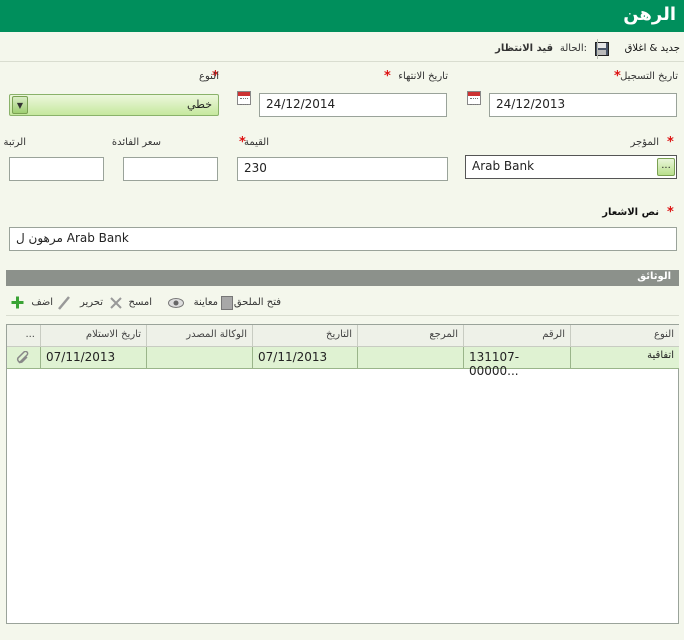 The height and width of the screenshot is (640, 684). I want to click on type-select: ▼ خطي, so click(114, 105).